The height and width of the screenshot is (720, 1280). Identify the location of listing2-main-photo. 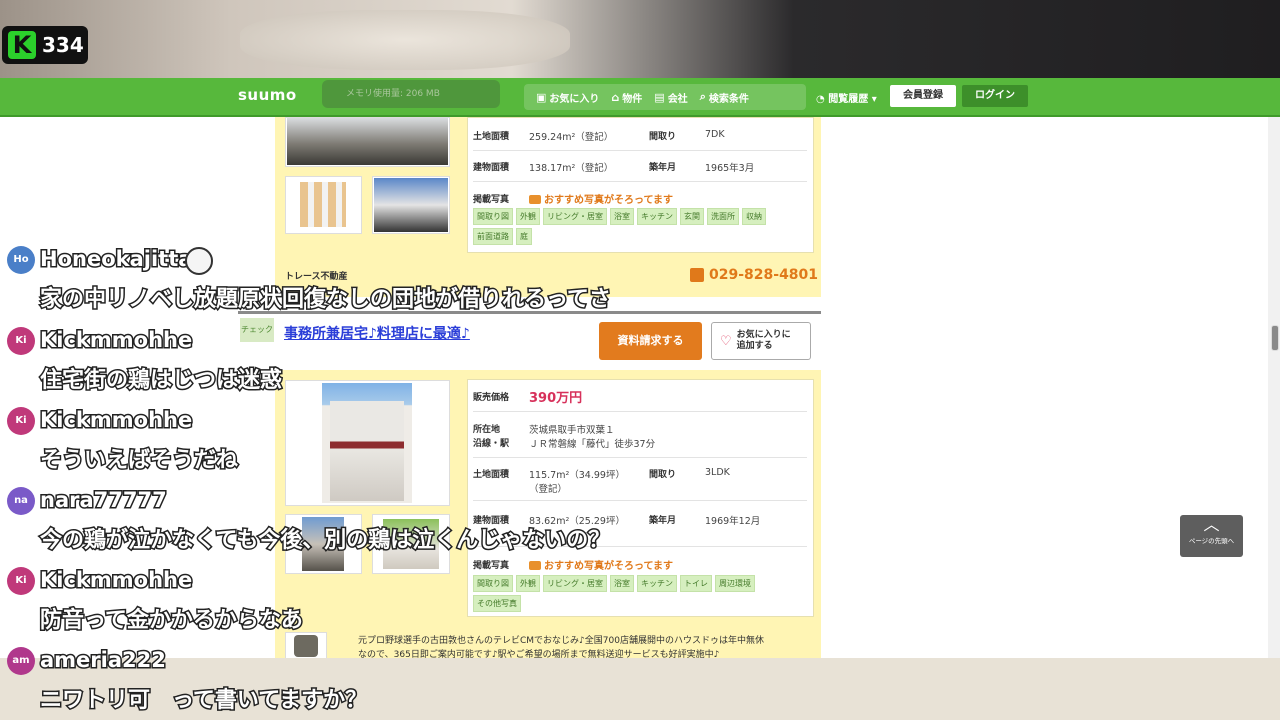
(367, 443).